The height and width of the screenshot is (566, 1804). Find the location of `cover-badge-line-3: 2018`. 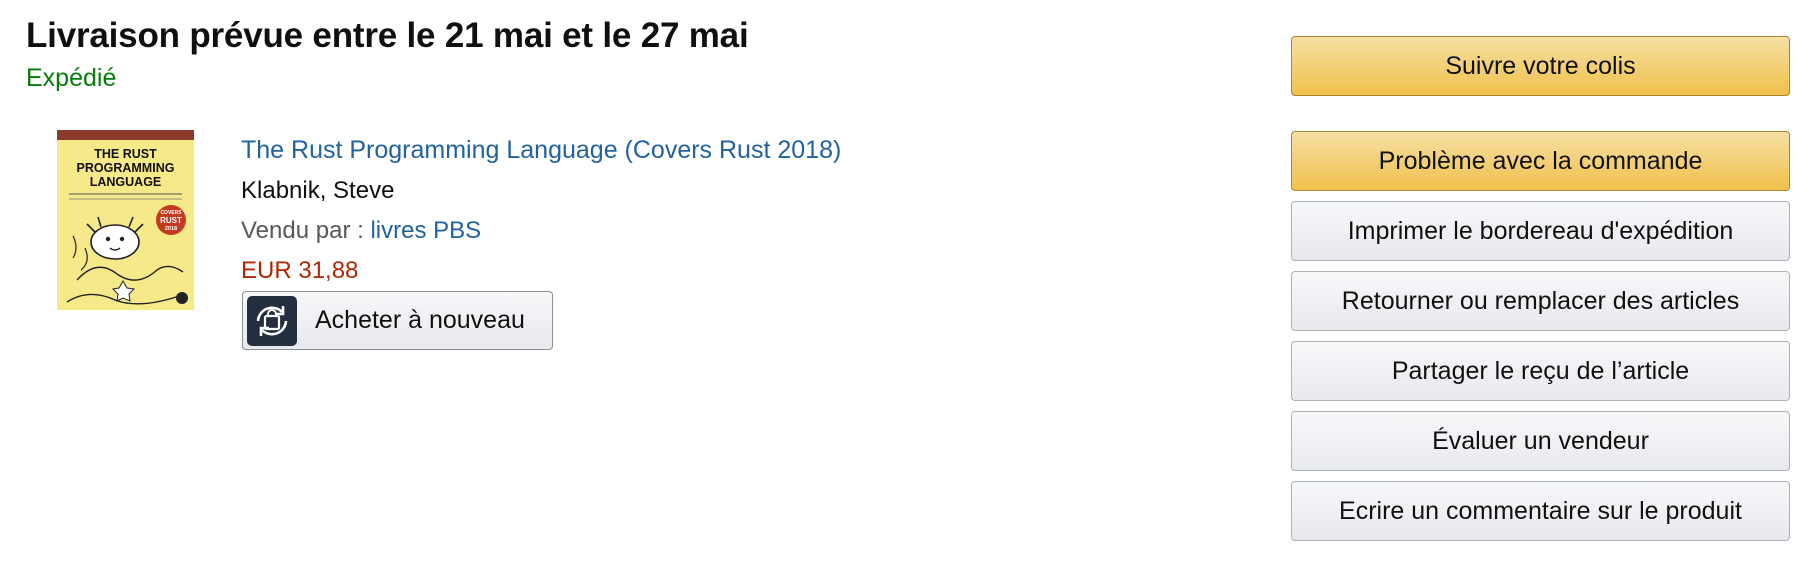

cover-badge-line-3: 2018 is located at coordinates (171, 229).